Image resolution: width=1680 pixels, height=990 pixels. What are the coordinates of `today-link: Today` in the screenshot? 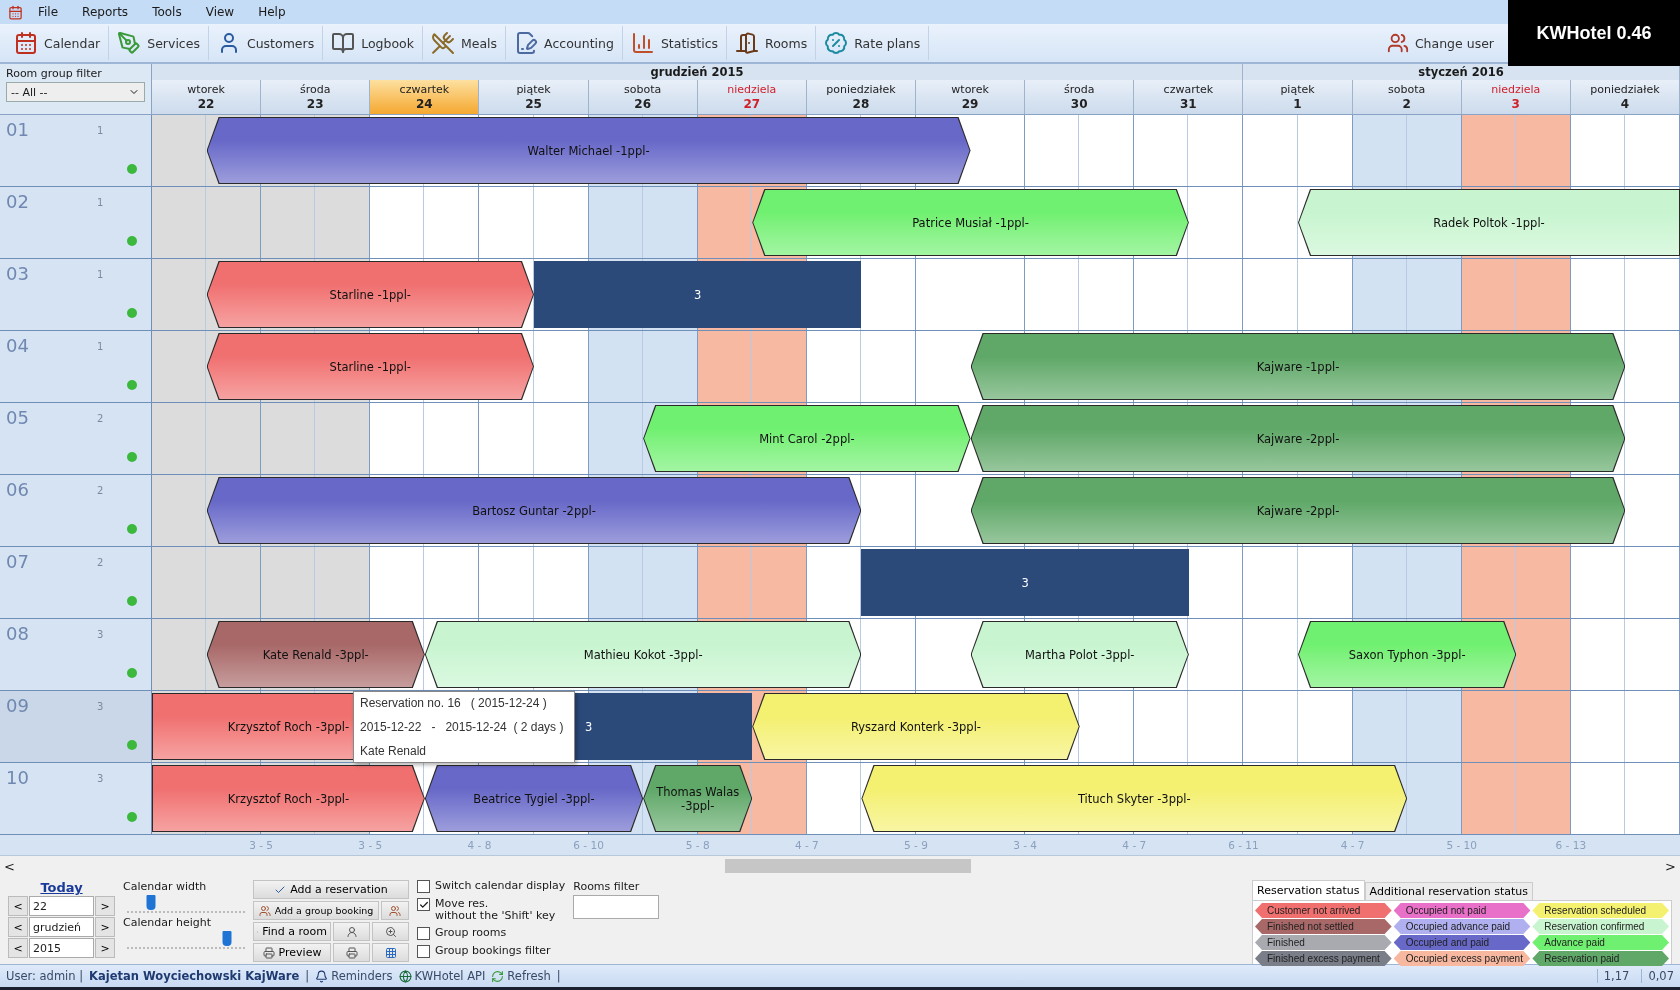 It's located at (61, 887).